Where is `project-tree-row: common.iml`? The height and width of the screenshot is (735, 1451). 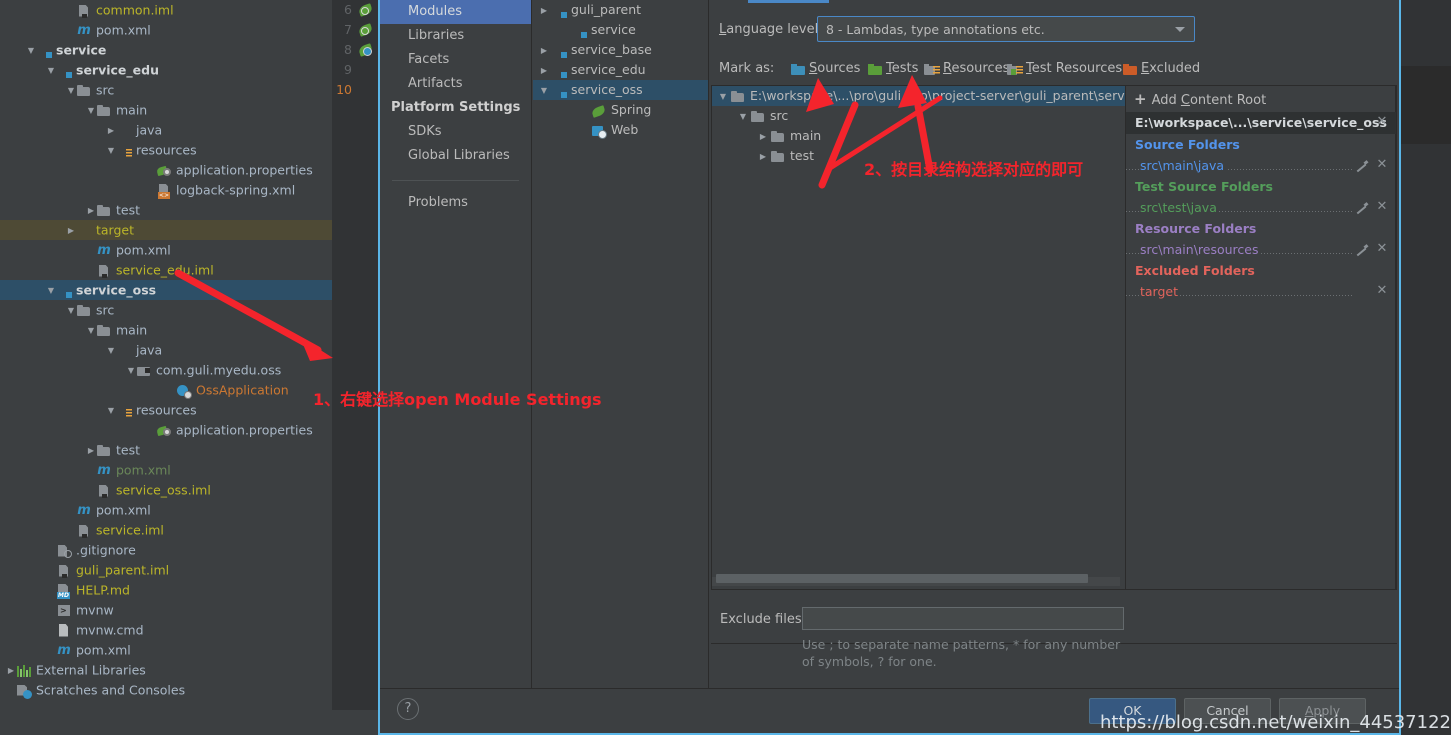 project-tree-row: common.iml is located at coordinates (166, 10).